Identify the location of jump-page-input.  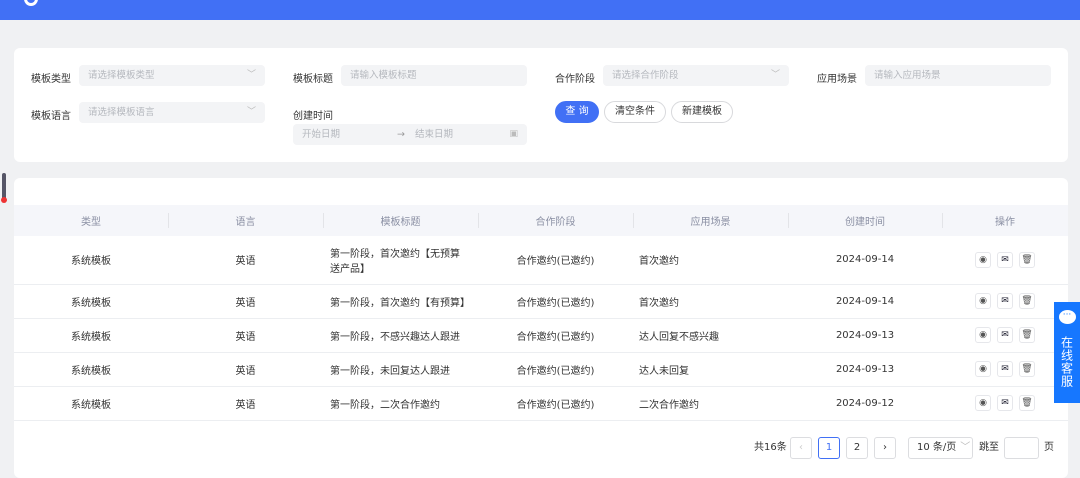
(1021, 448).